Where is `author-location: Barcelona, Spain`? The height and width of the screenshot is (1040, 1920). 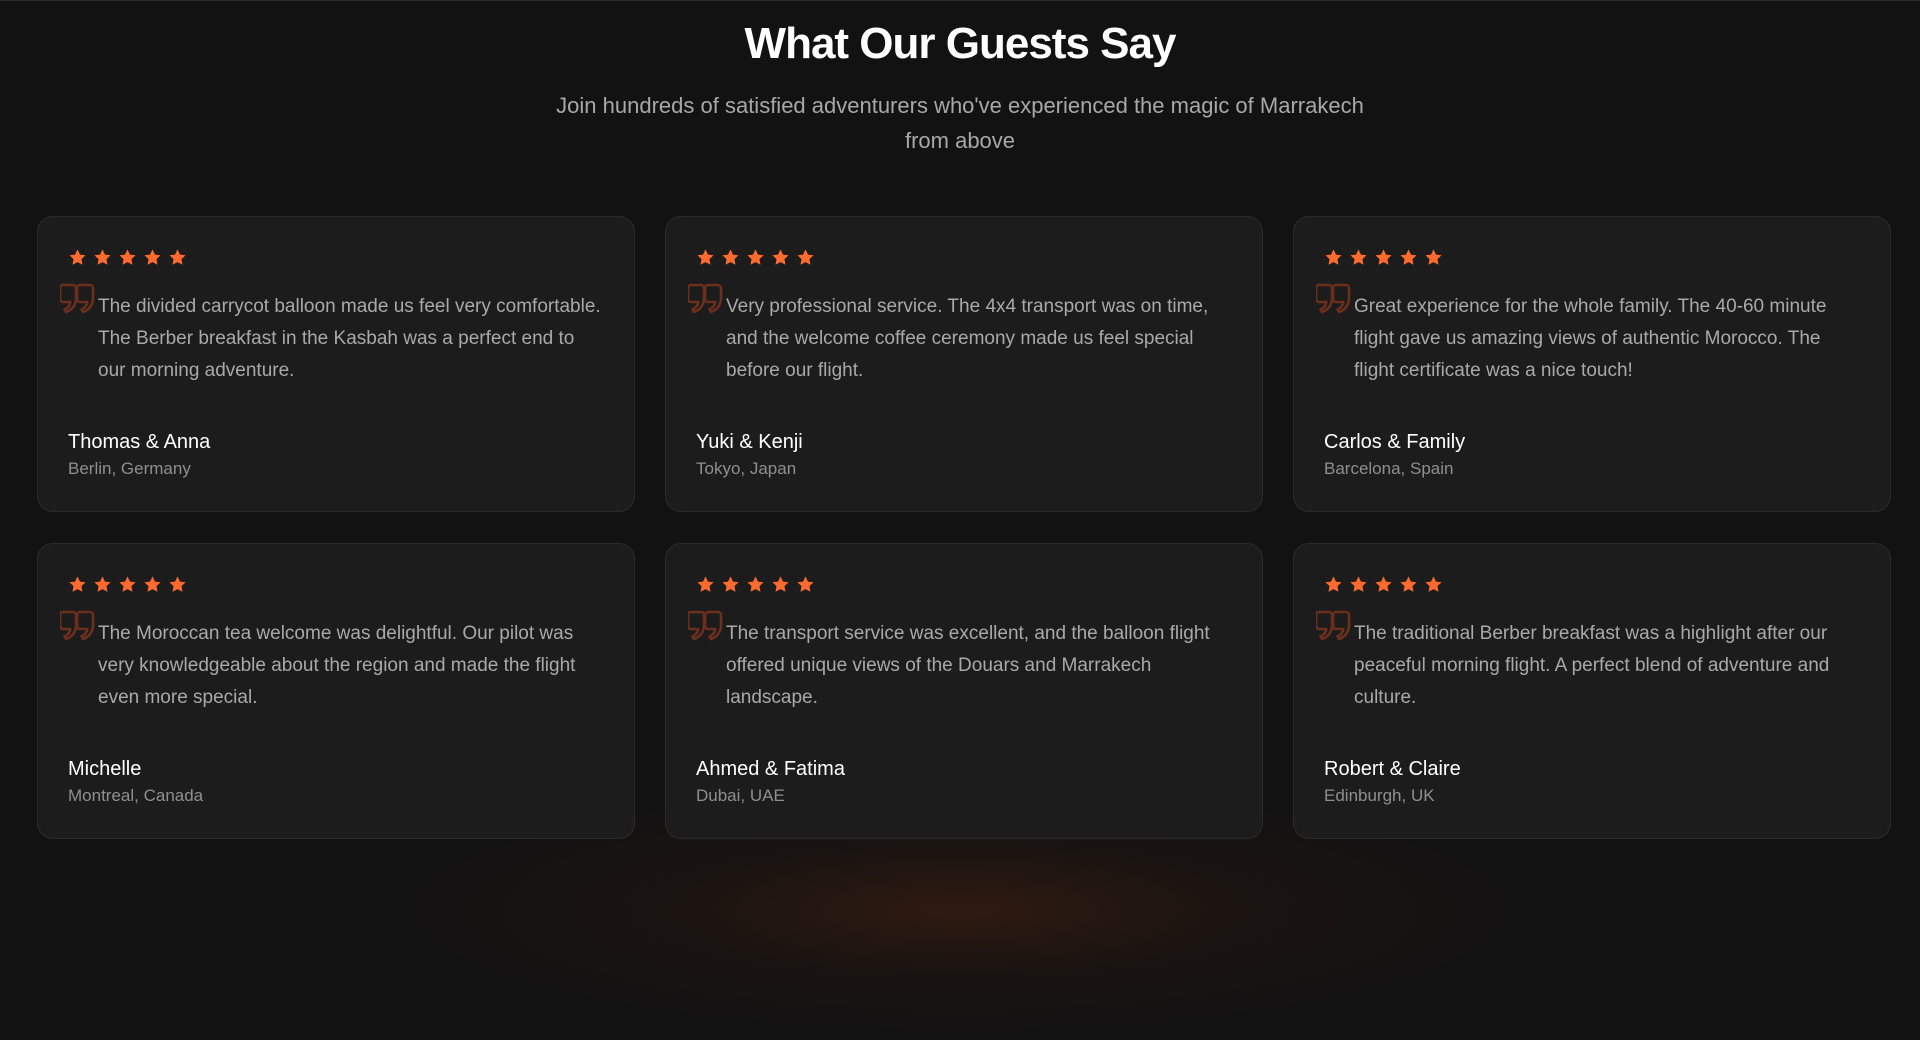
author-location: Barcelona, Spain is located at coordinates (1389, 468).